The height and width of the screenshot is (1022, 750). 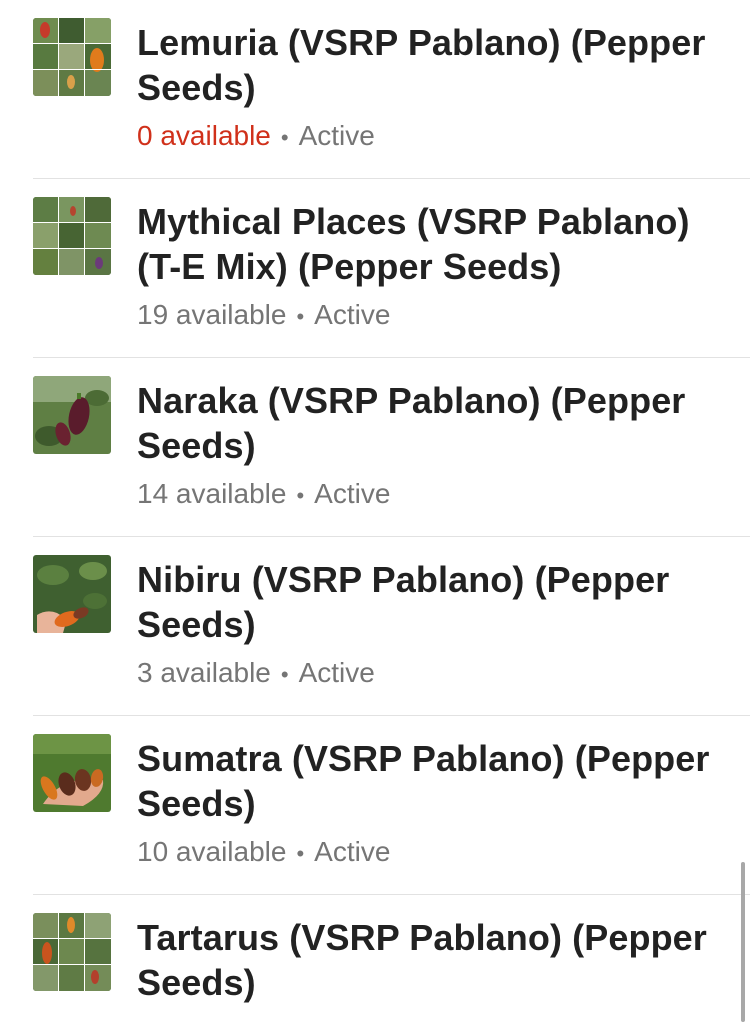 What do you see at coordinates (72, 415) in the screenshot?
I see `dark-pepper-plant-thumbnail` at bounding box center [72, 415].